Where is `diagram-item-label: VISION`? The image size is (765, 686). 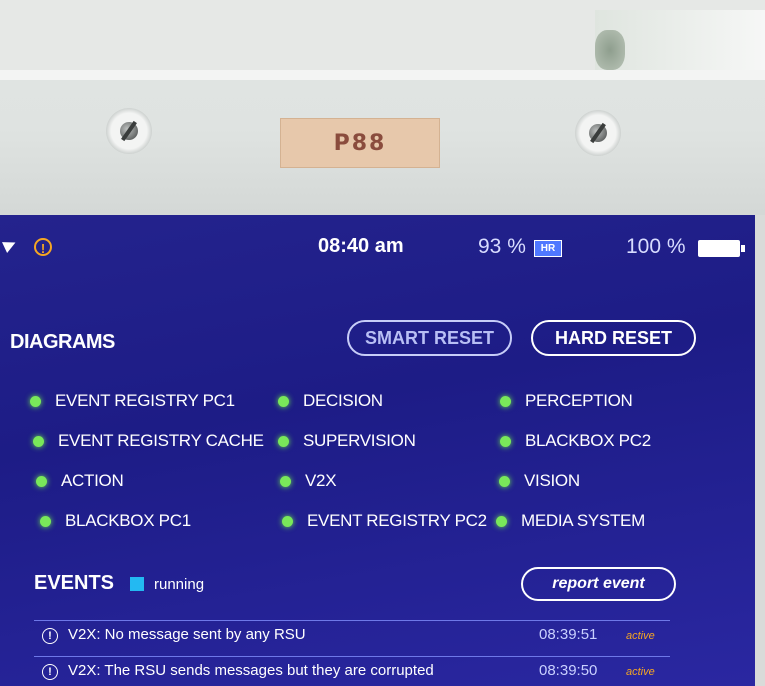 diagram-item-label: VISION is located at coordinates (552, 480).